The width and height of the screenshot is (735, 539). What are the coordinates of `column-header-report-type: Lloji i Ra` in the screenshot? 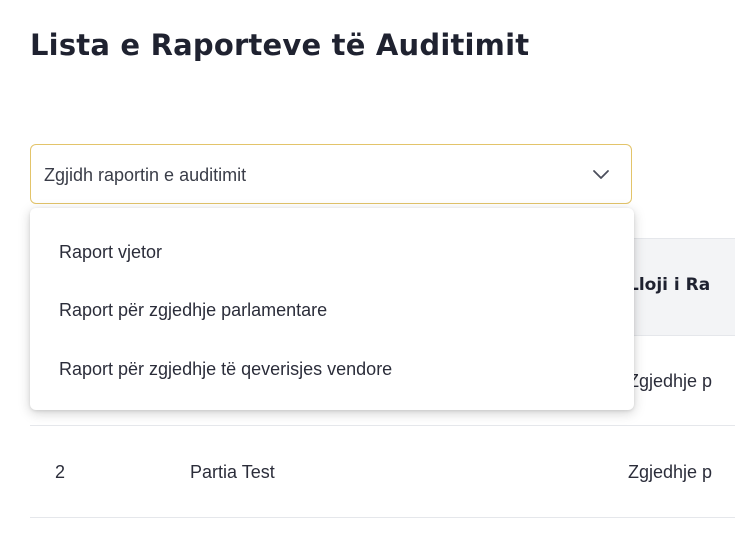 It's located at (669, 285).